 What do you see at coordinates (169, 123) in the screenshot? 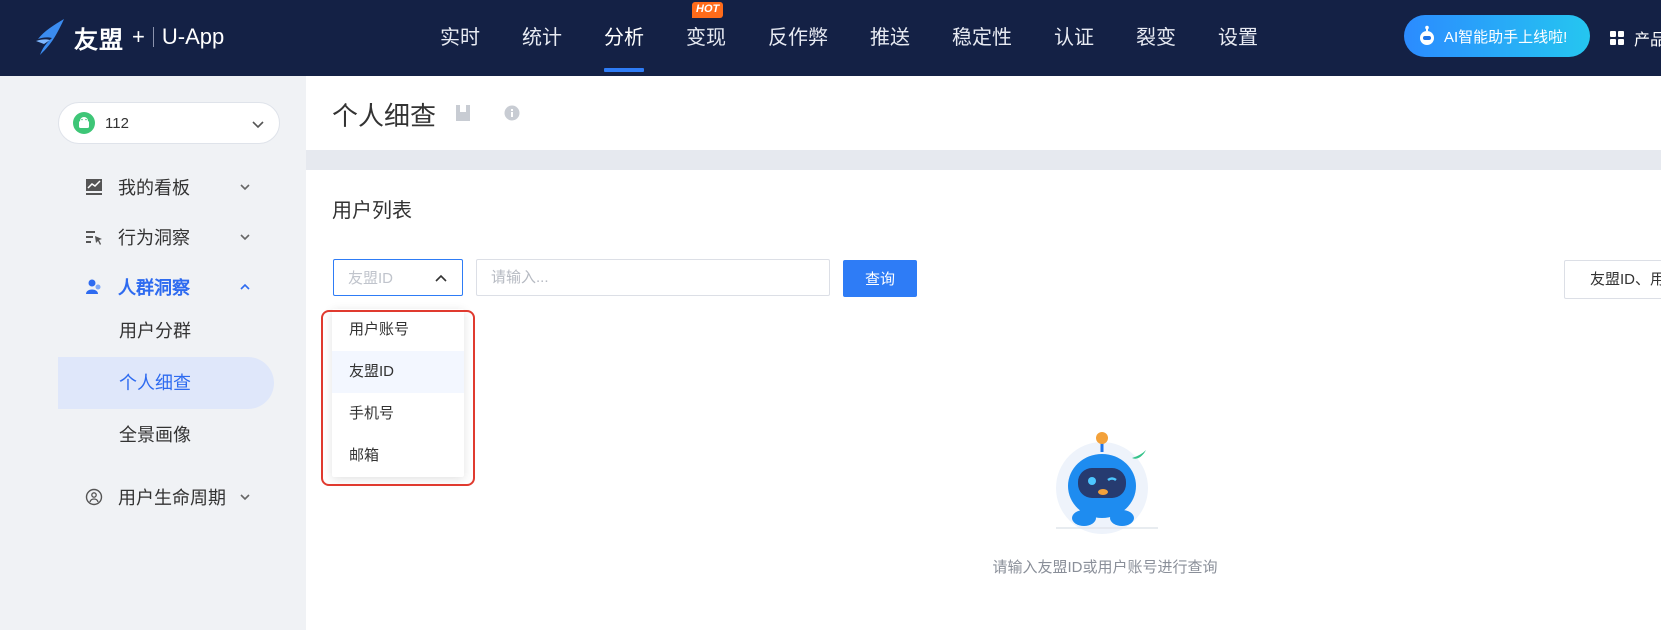
I see `app-selector: 112` at bounding box center [169, 123].